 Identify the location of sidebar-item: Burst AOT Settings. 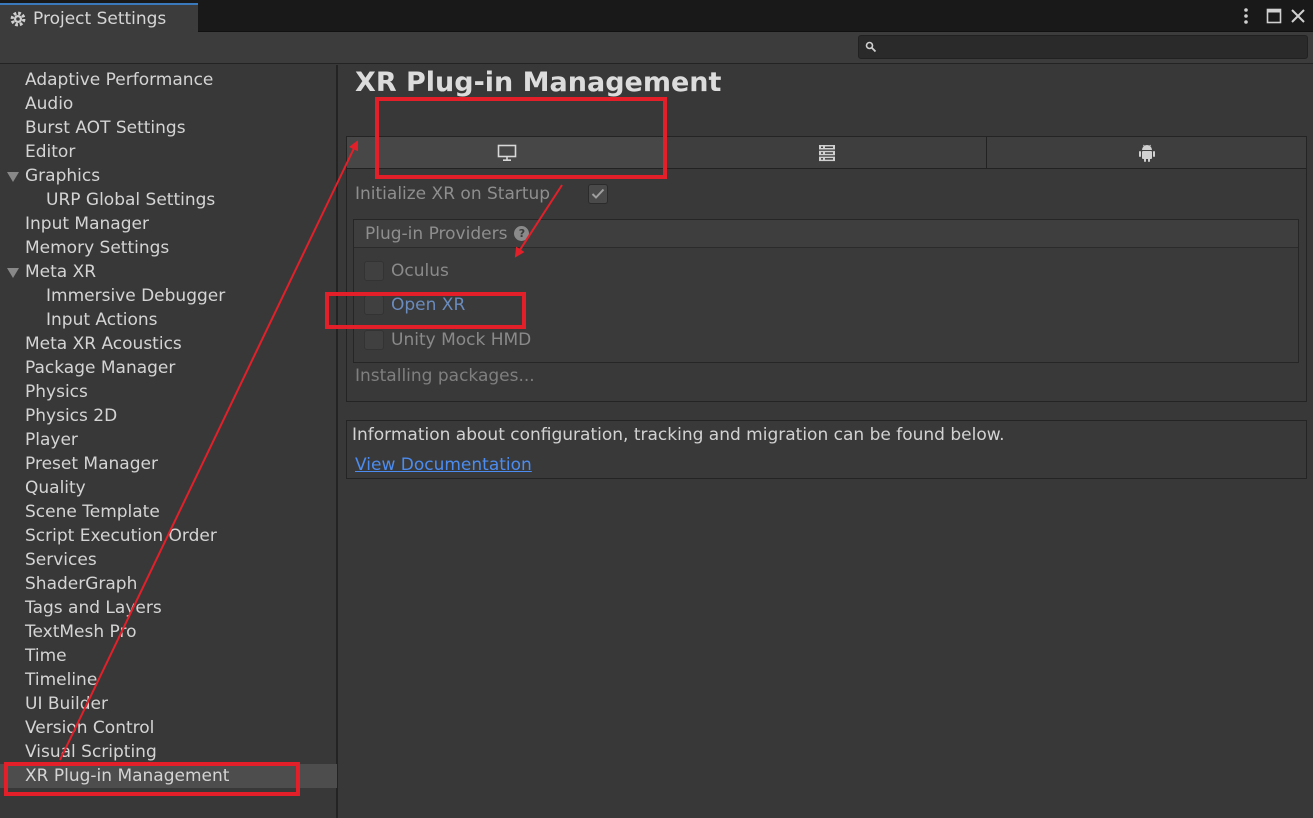
(168, 128).